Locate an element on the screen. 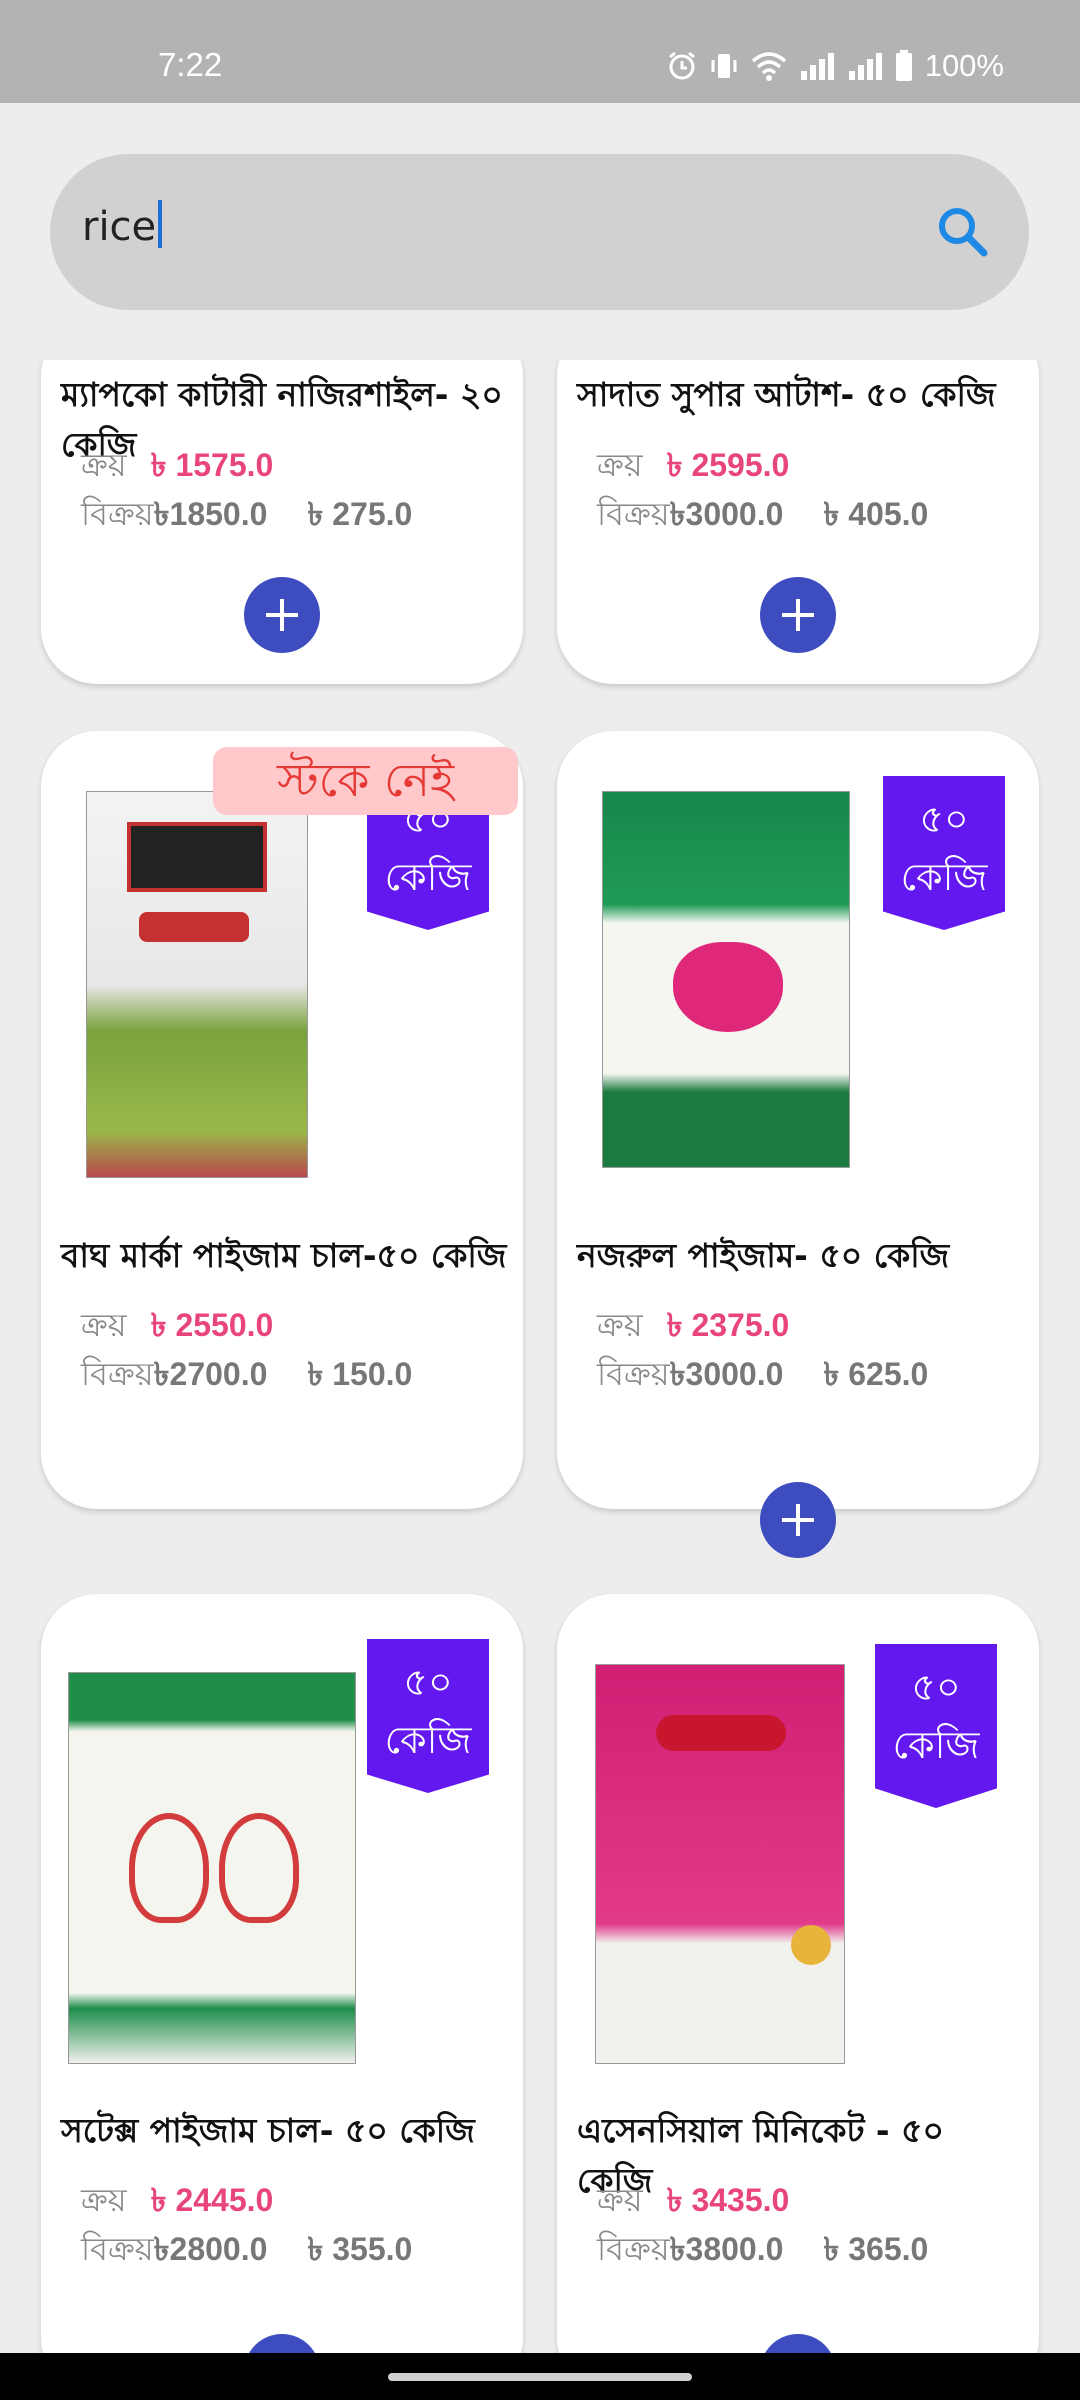 This screenshot has width=1080, height=2400. product-title: সটেক্স পাইজাম চাল- ৫০ কেজি is located at coordinates (268, 2130).